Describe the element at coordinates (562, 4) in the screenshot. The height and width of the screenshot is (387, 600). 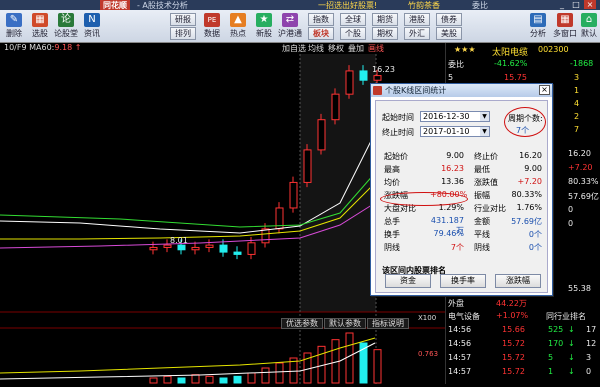
I see `minimize-button: _` at that location.